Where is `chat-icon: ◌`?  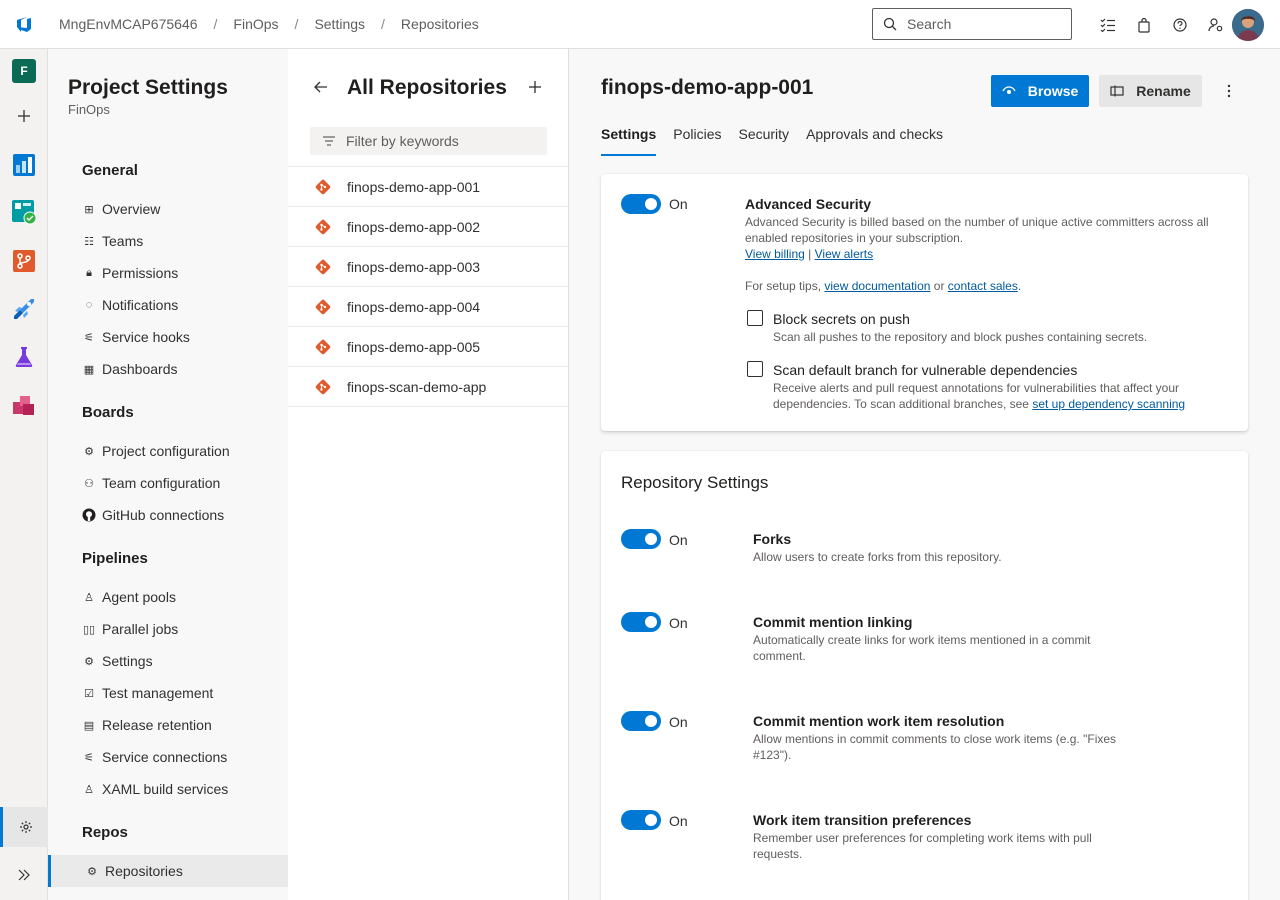 chat-icon: ◌ is located at coordinates (89, 305).